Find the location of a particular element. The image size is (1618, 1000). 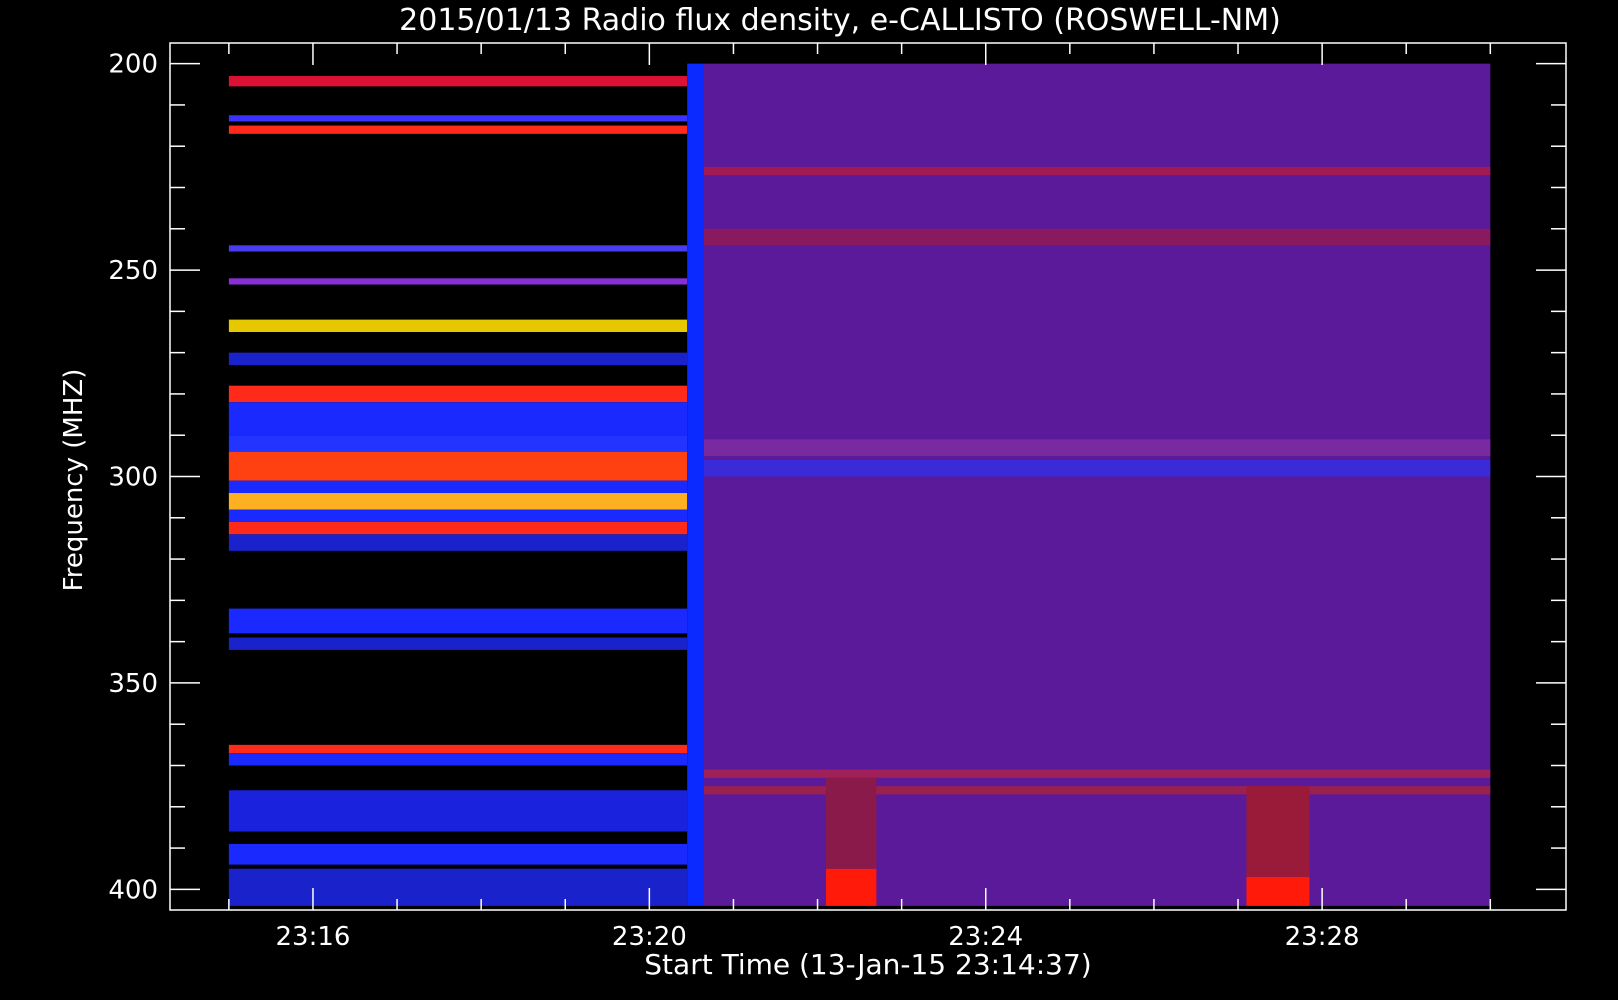

y-axis-label: Frequency (MHZ) is located at coordinates (74, 480).